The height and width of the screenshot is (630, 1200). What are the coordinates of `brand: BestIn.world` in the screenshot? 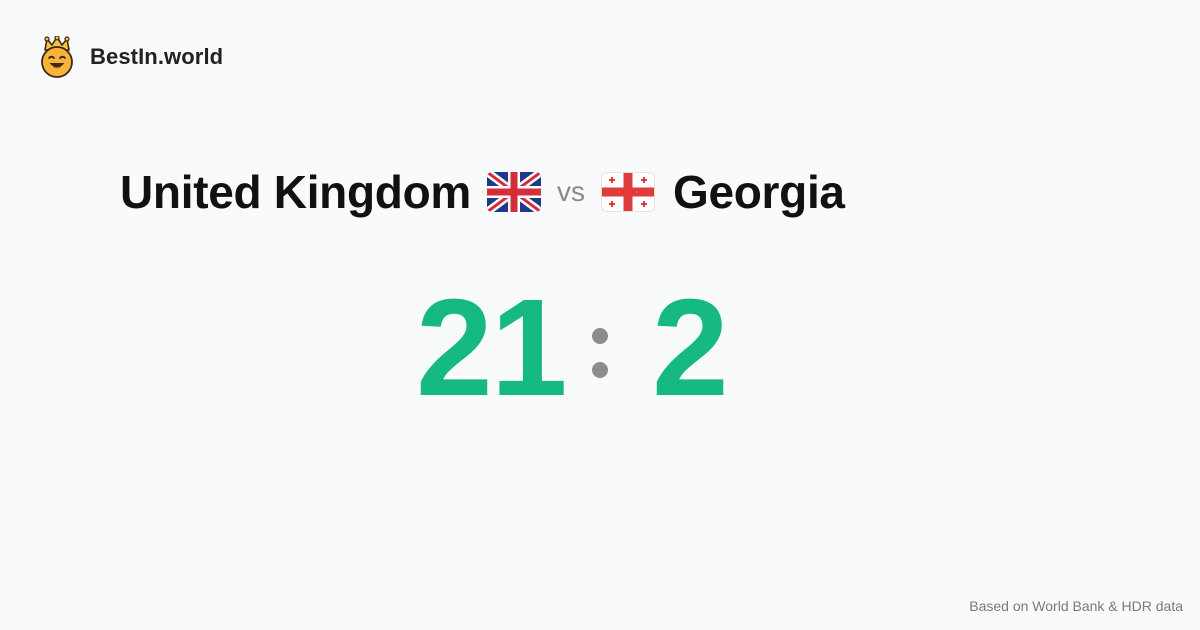 It's located at (130, 57).